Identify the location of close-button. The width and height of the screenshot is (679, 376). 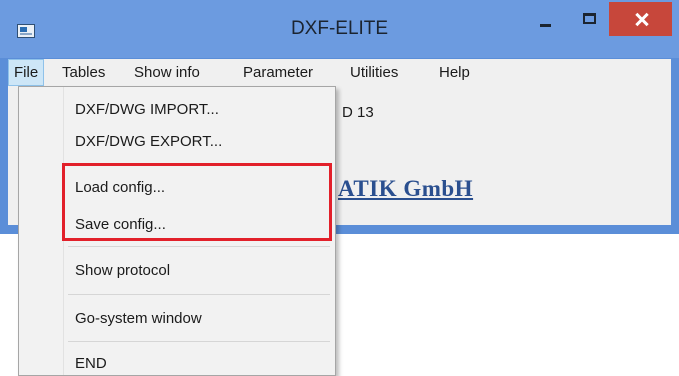
(640, 19).